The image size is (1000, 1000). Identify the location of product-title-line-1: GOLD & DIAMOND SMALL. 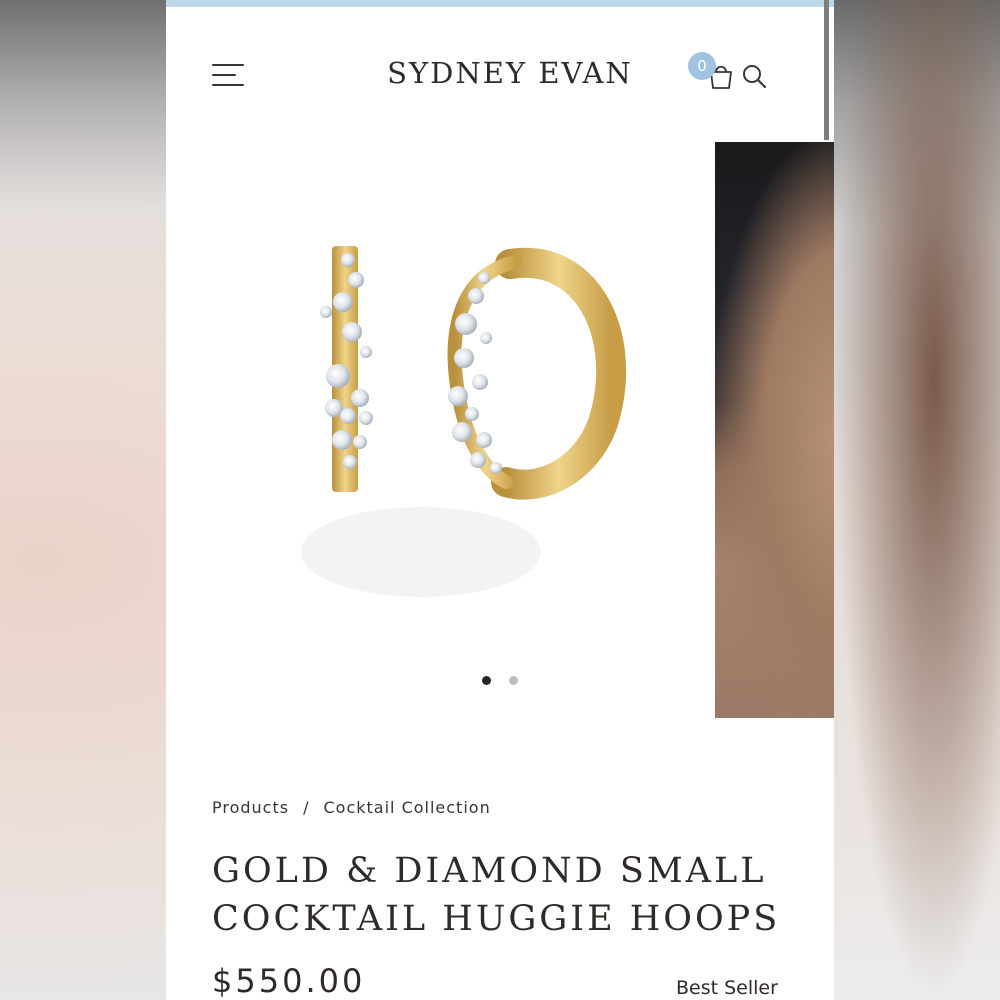
(489, 871).